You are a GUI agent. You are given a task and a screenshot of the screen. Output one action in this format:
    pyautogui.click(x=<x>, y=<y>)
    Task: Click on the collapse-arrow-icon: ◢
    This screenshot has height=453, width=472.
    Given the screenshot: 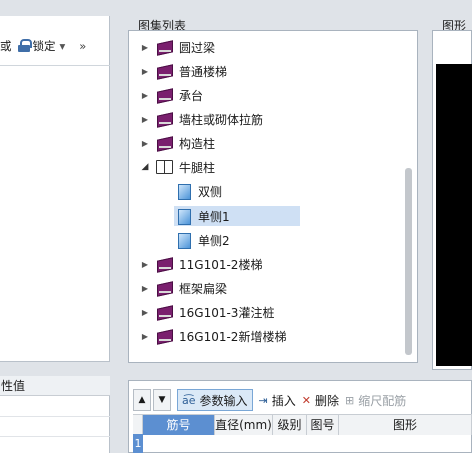 What is the action you would take?
    pyautogui.click(x=145, y=167)
    